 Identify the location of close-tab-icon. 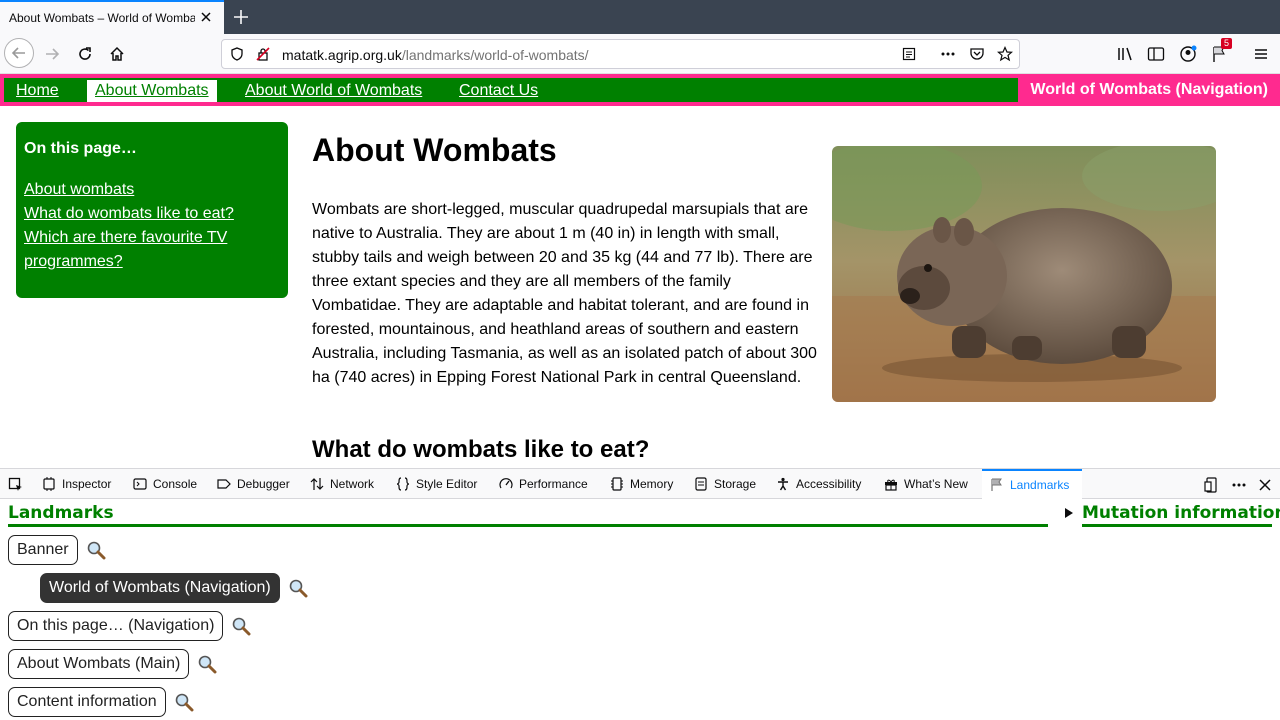
(206, 17).